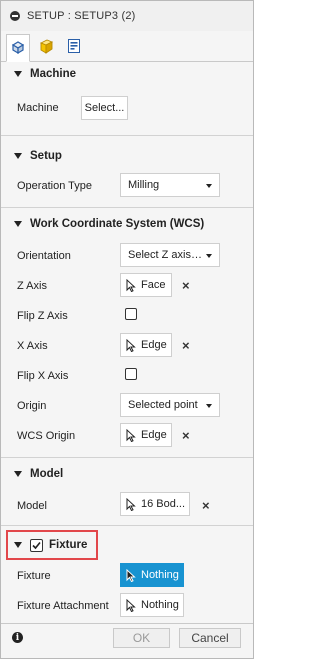 The image size is (320, 659). I want to click on model-section-header: Model, so click(127, 474).